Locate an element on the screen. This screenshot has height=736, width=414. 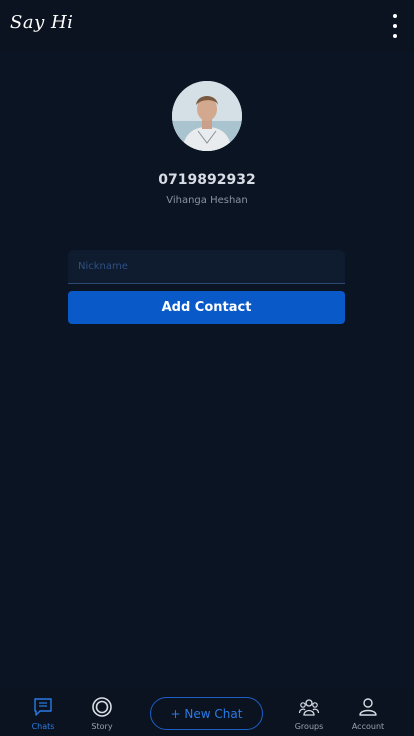
nav-story: Story is located at coordinates (102, 713).